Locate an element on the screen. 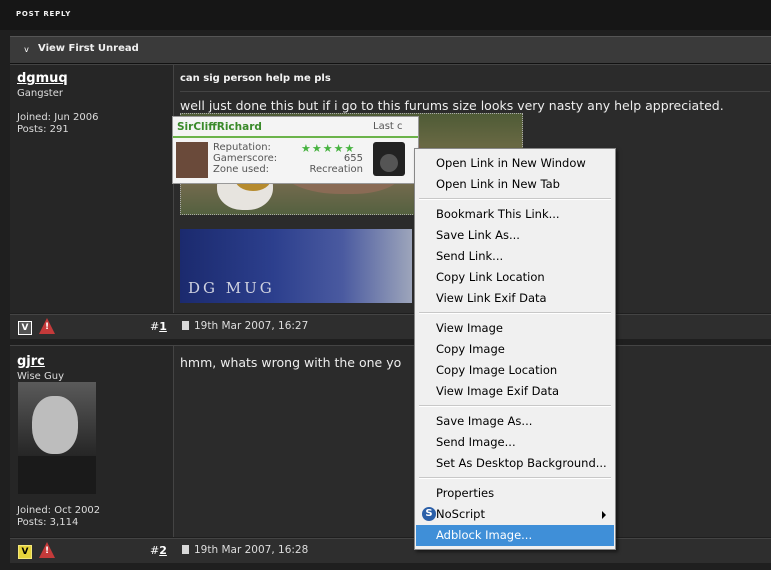  chevron-down-icon: v is located at coordinates (26, 49).